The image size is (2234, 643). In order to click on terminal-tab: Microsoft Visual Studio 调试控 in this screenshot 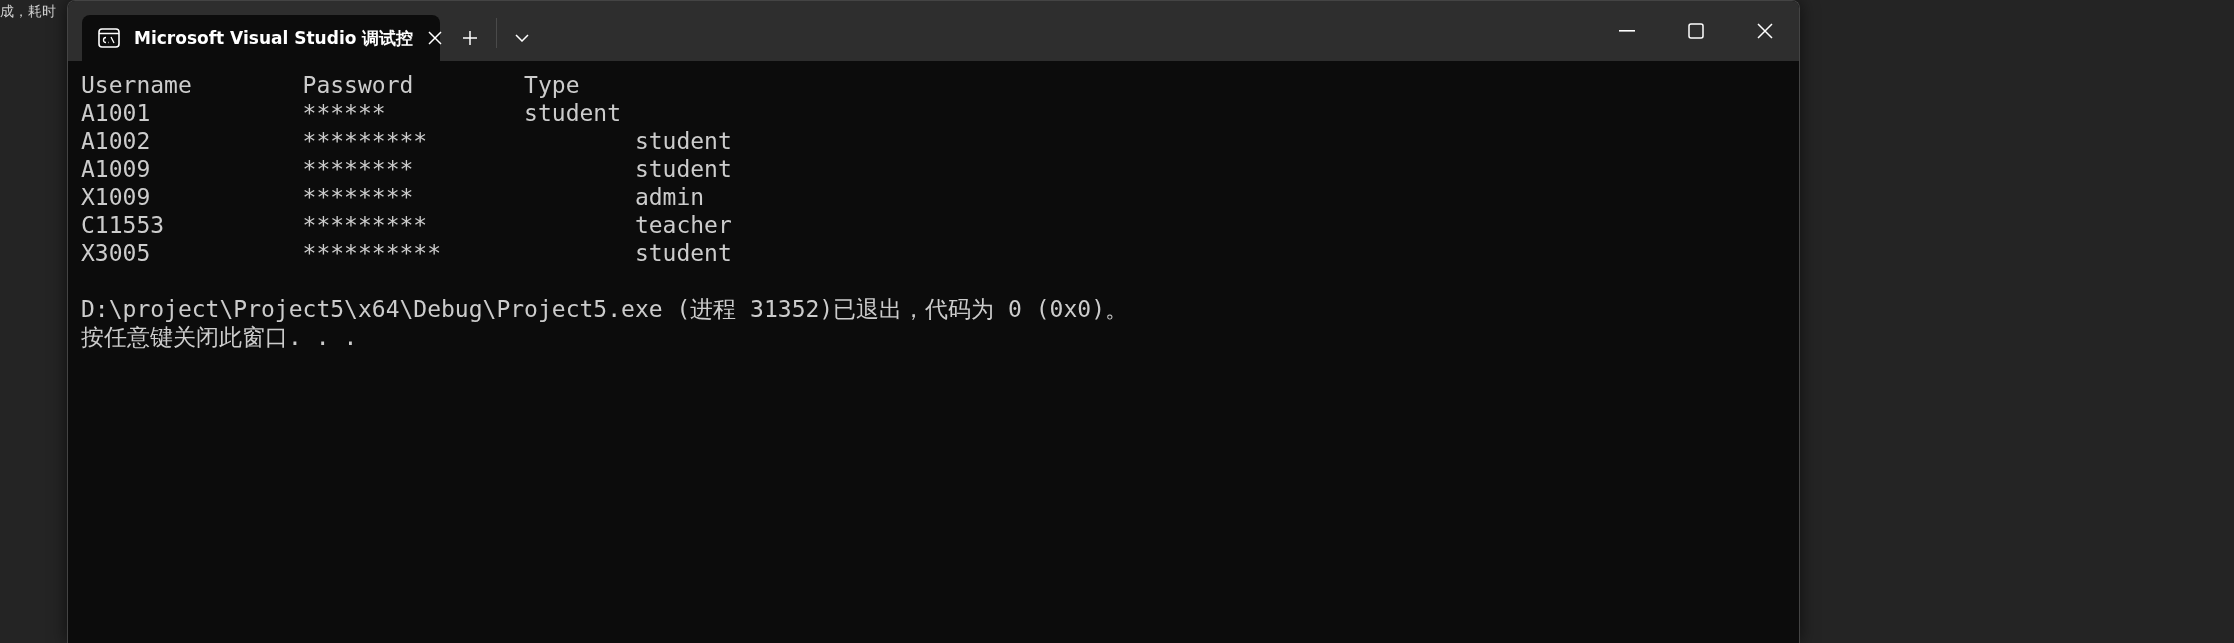, I will do `click(261, 38)`.